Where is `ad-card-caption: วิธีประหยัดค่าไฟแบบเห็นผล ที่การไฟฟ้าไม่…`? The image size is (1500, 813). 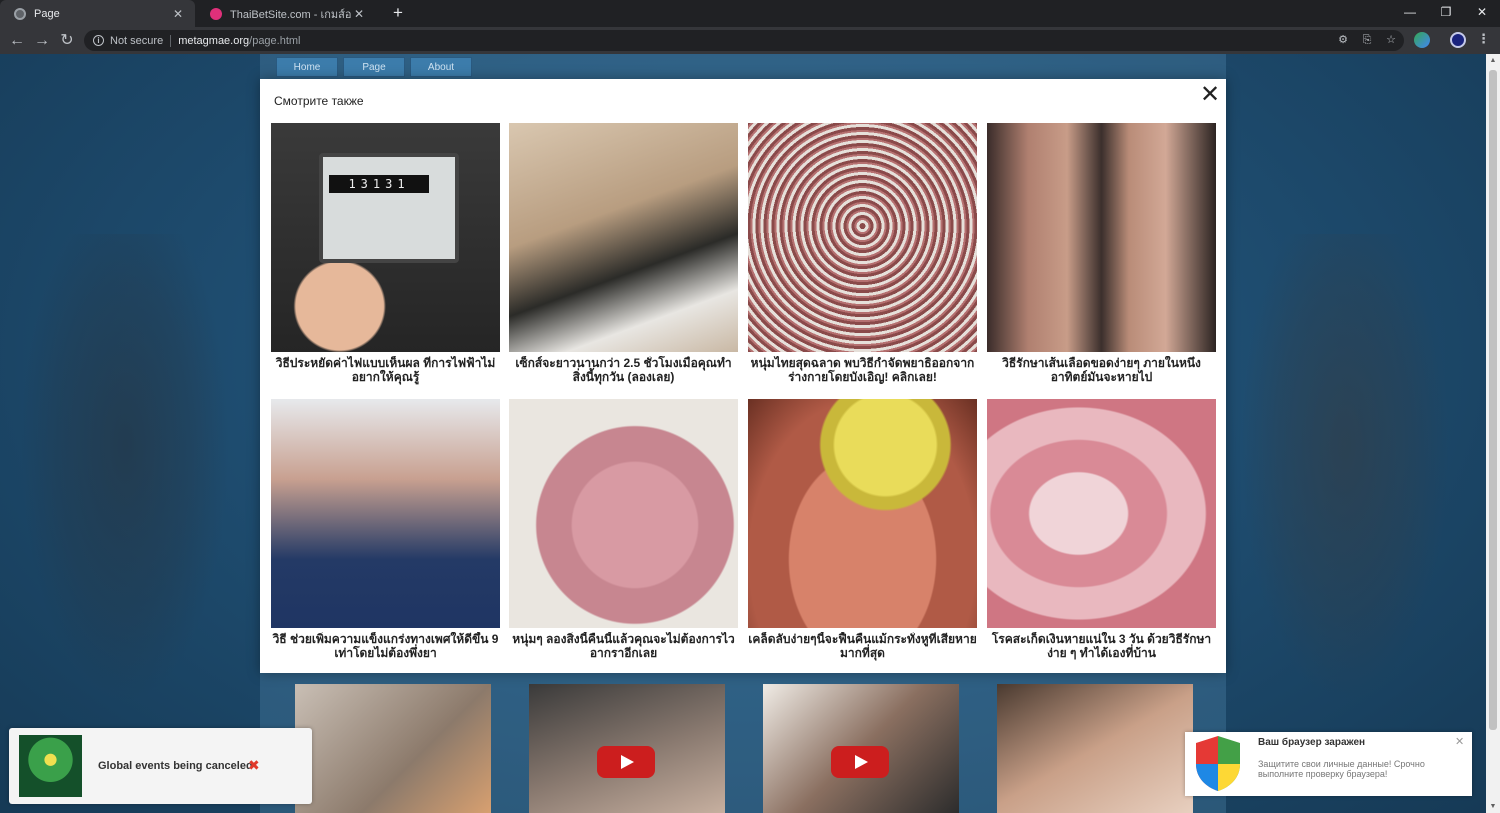 ad-card-caption: วิธีประหยัดค่าไฟแบบเห็นผล ที่การไฟฟ้าไม่… is located at coordinates (385, 370).